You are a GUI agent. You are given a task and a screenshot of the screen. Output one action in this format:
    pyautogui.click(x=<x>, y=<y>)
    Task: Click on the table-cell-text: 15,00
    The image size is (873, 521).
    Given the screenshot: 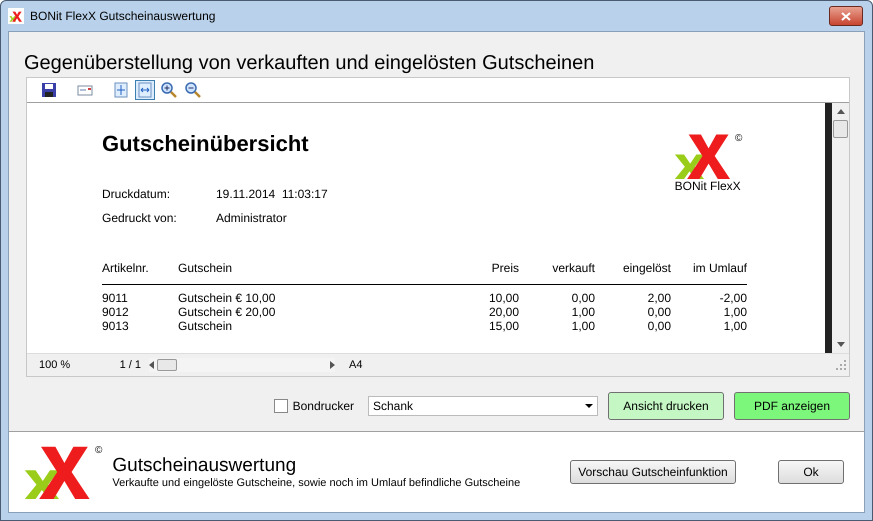 What is the action you would take?
    pyautogui.click(x=503, y=326)
    